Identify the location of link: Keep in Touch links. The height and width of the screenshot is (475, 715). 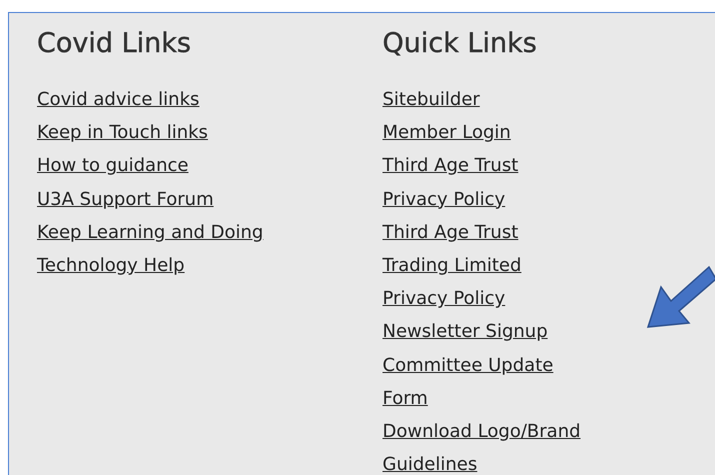
(122, 133).